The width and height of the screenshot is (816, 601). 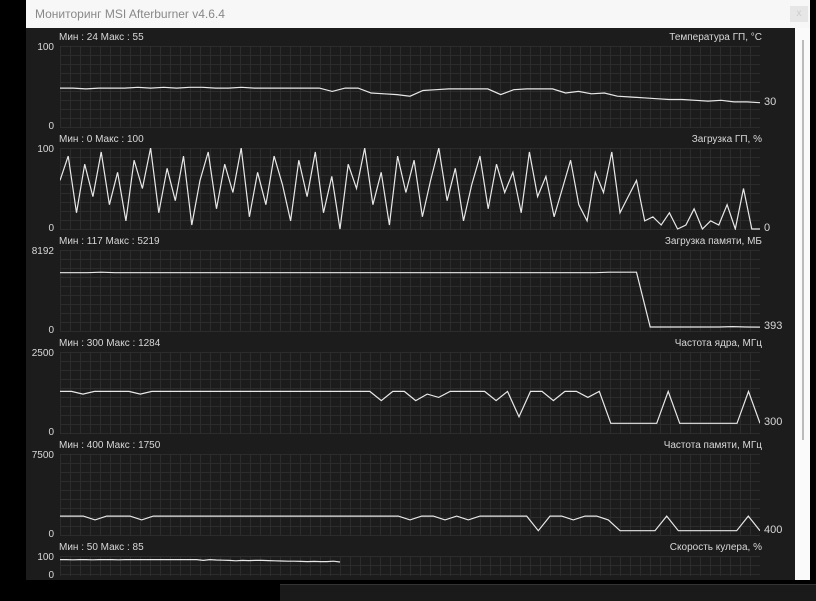 What do you see at coordinates (773, 422) in the screenshot?
I see `current-value: 300` at bounding box center [773, 422].